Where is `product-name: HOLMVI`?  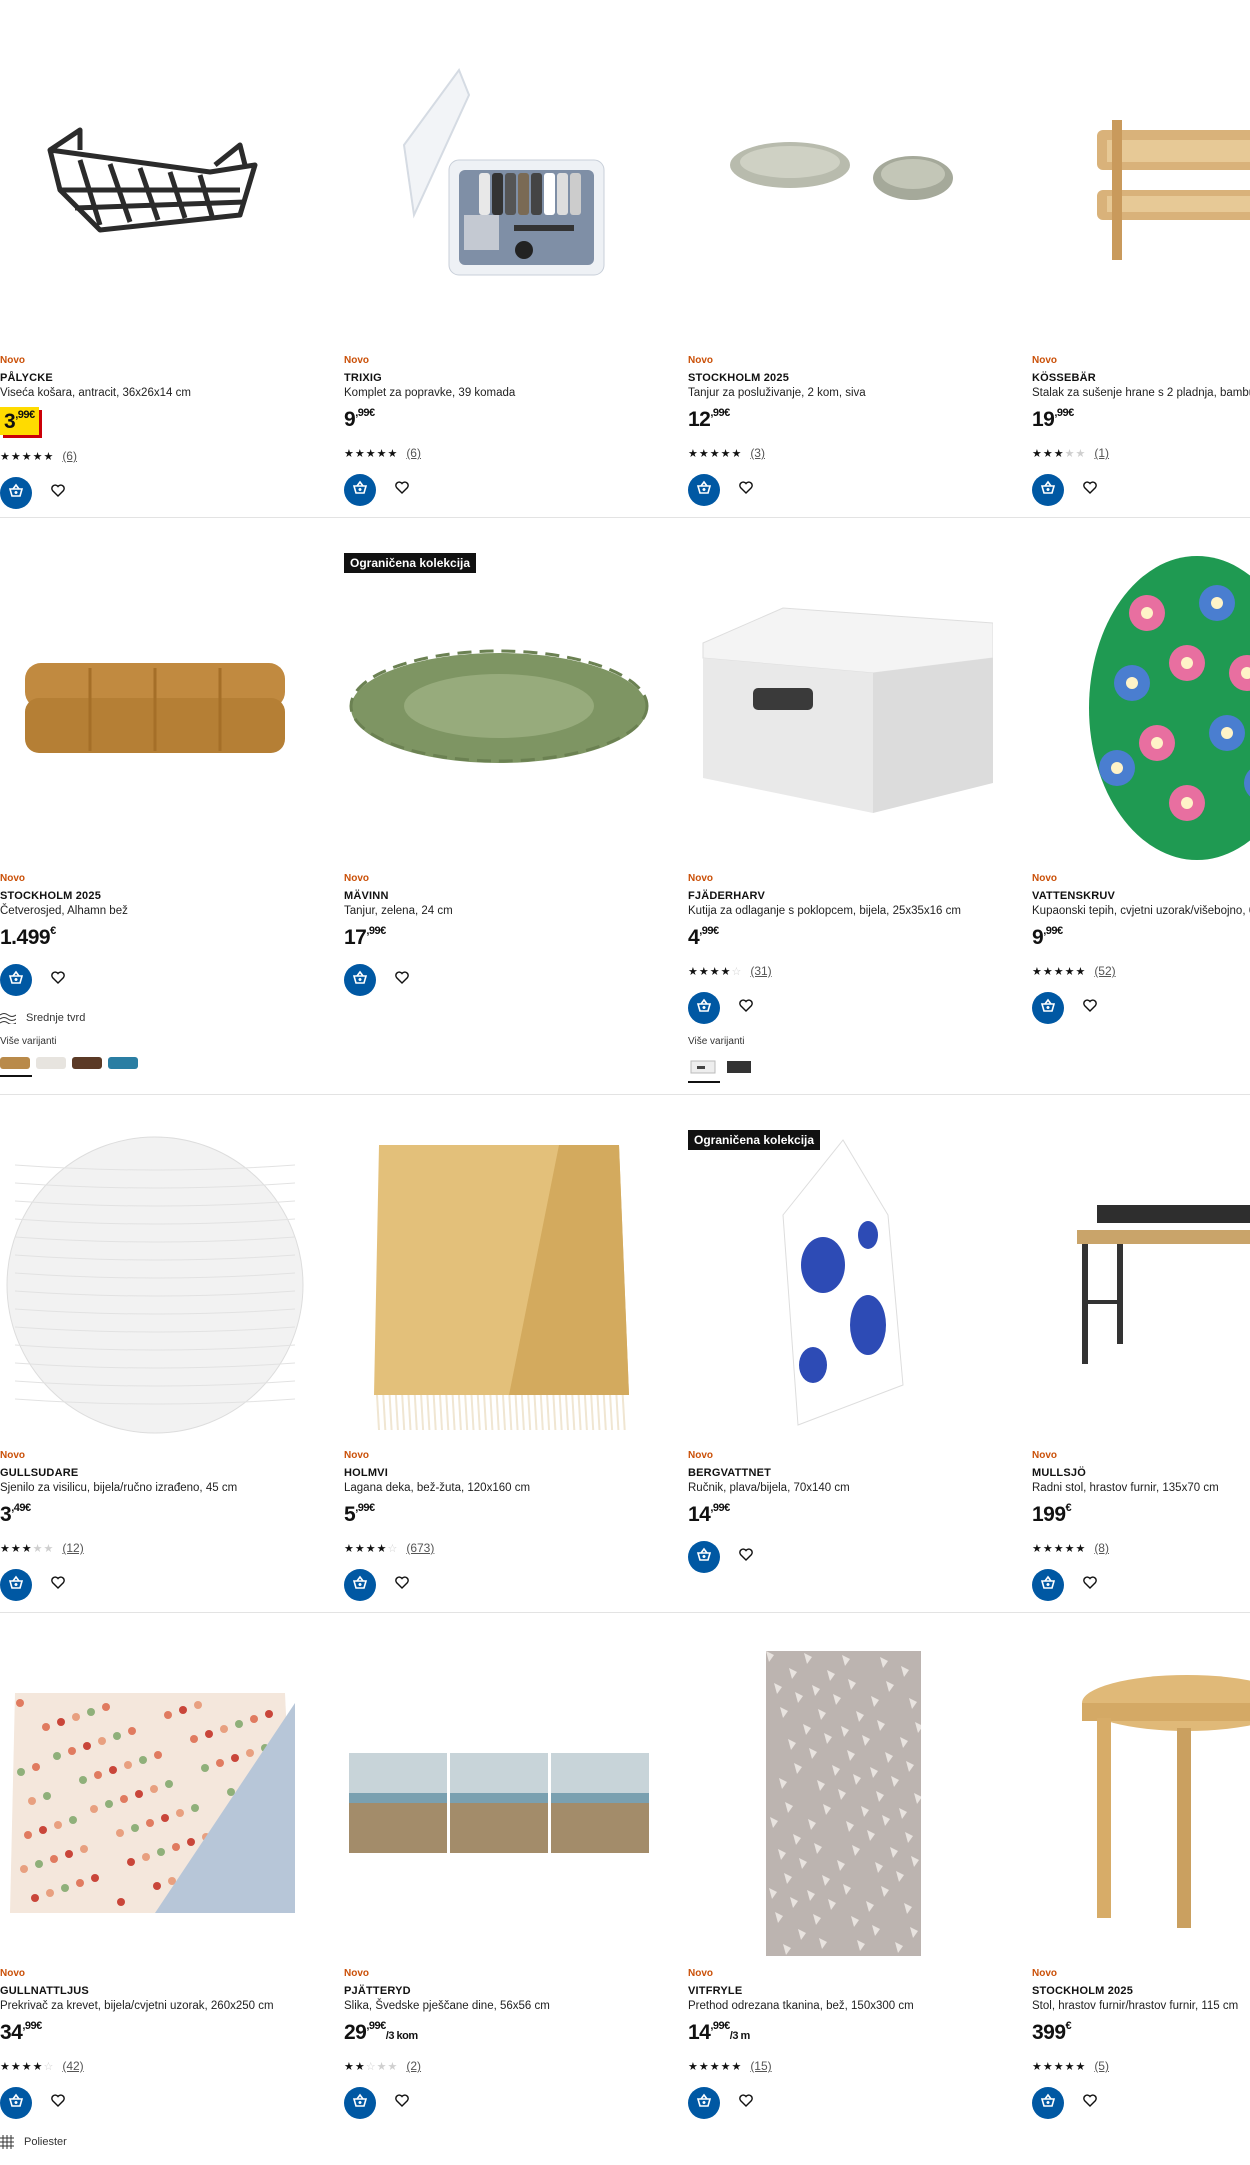
product-name: HOLMVI is located at coordinates (509, 1473).